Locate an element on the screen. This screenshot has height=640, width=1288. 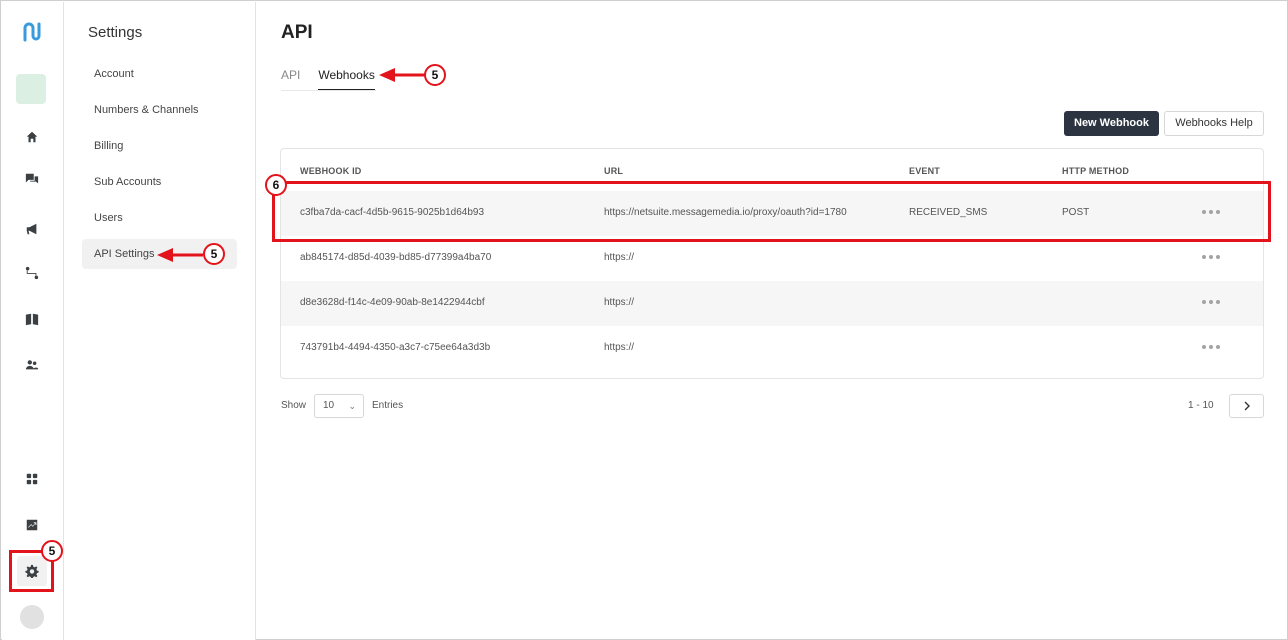
user-avatar is located at coordinates (32, 617).